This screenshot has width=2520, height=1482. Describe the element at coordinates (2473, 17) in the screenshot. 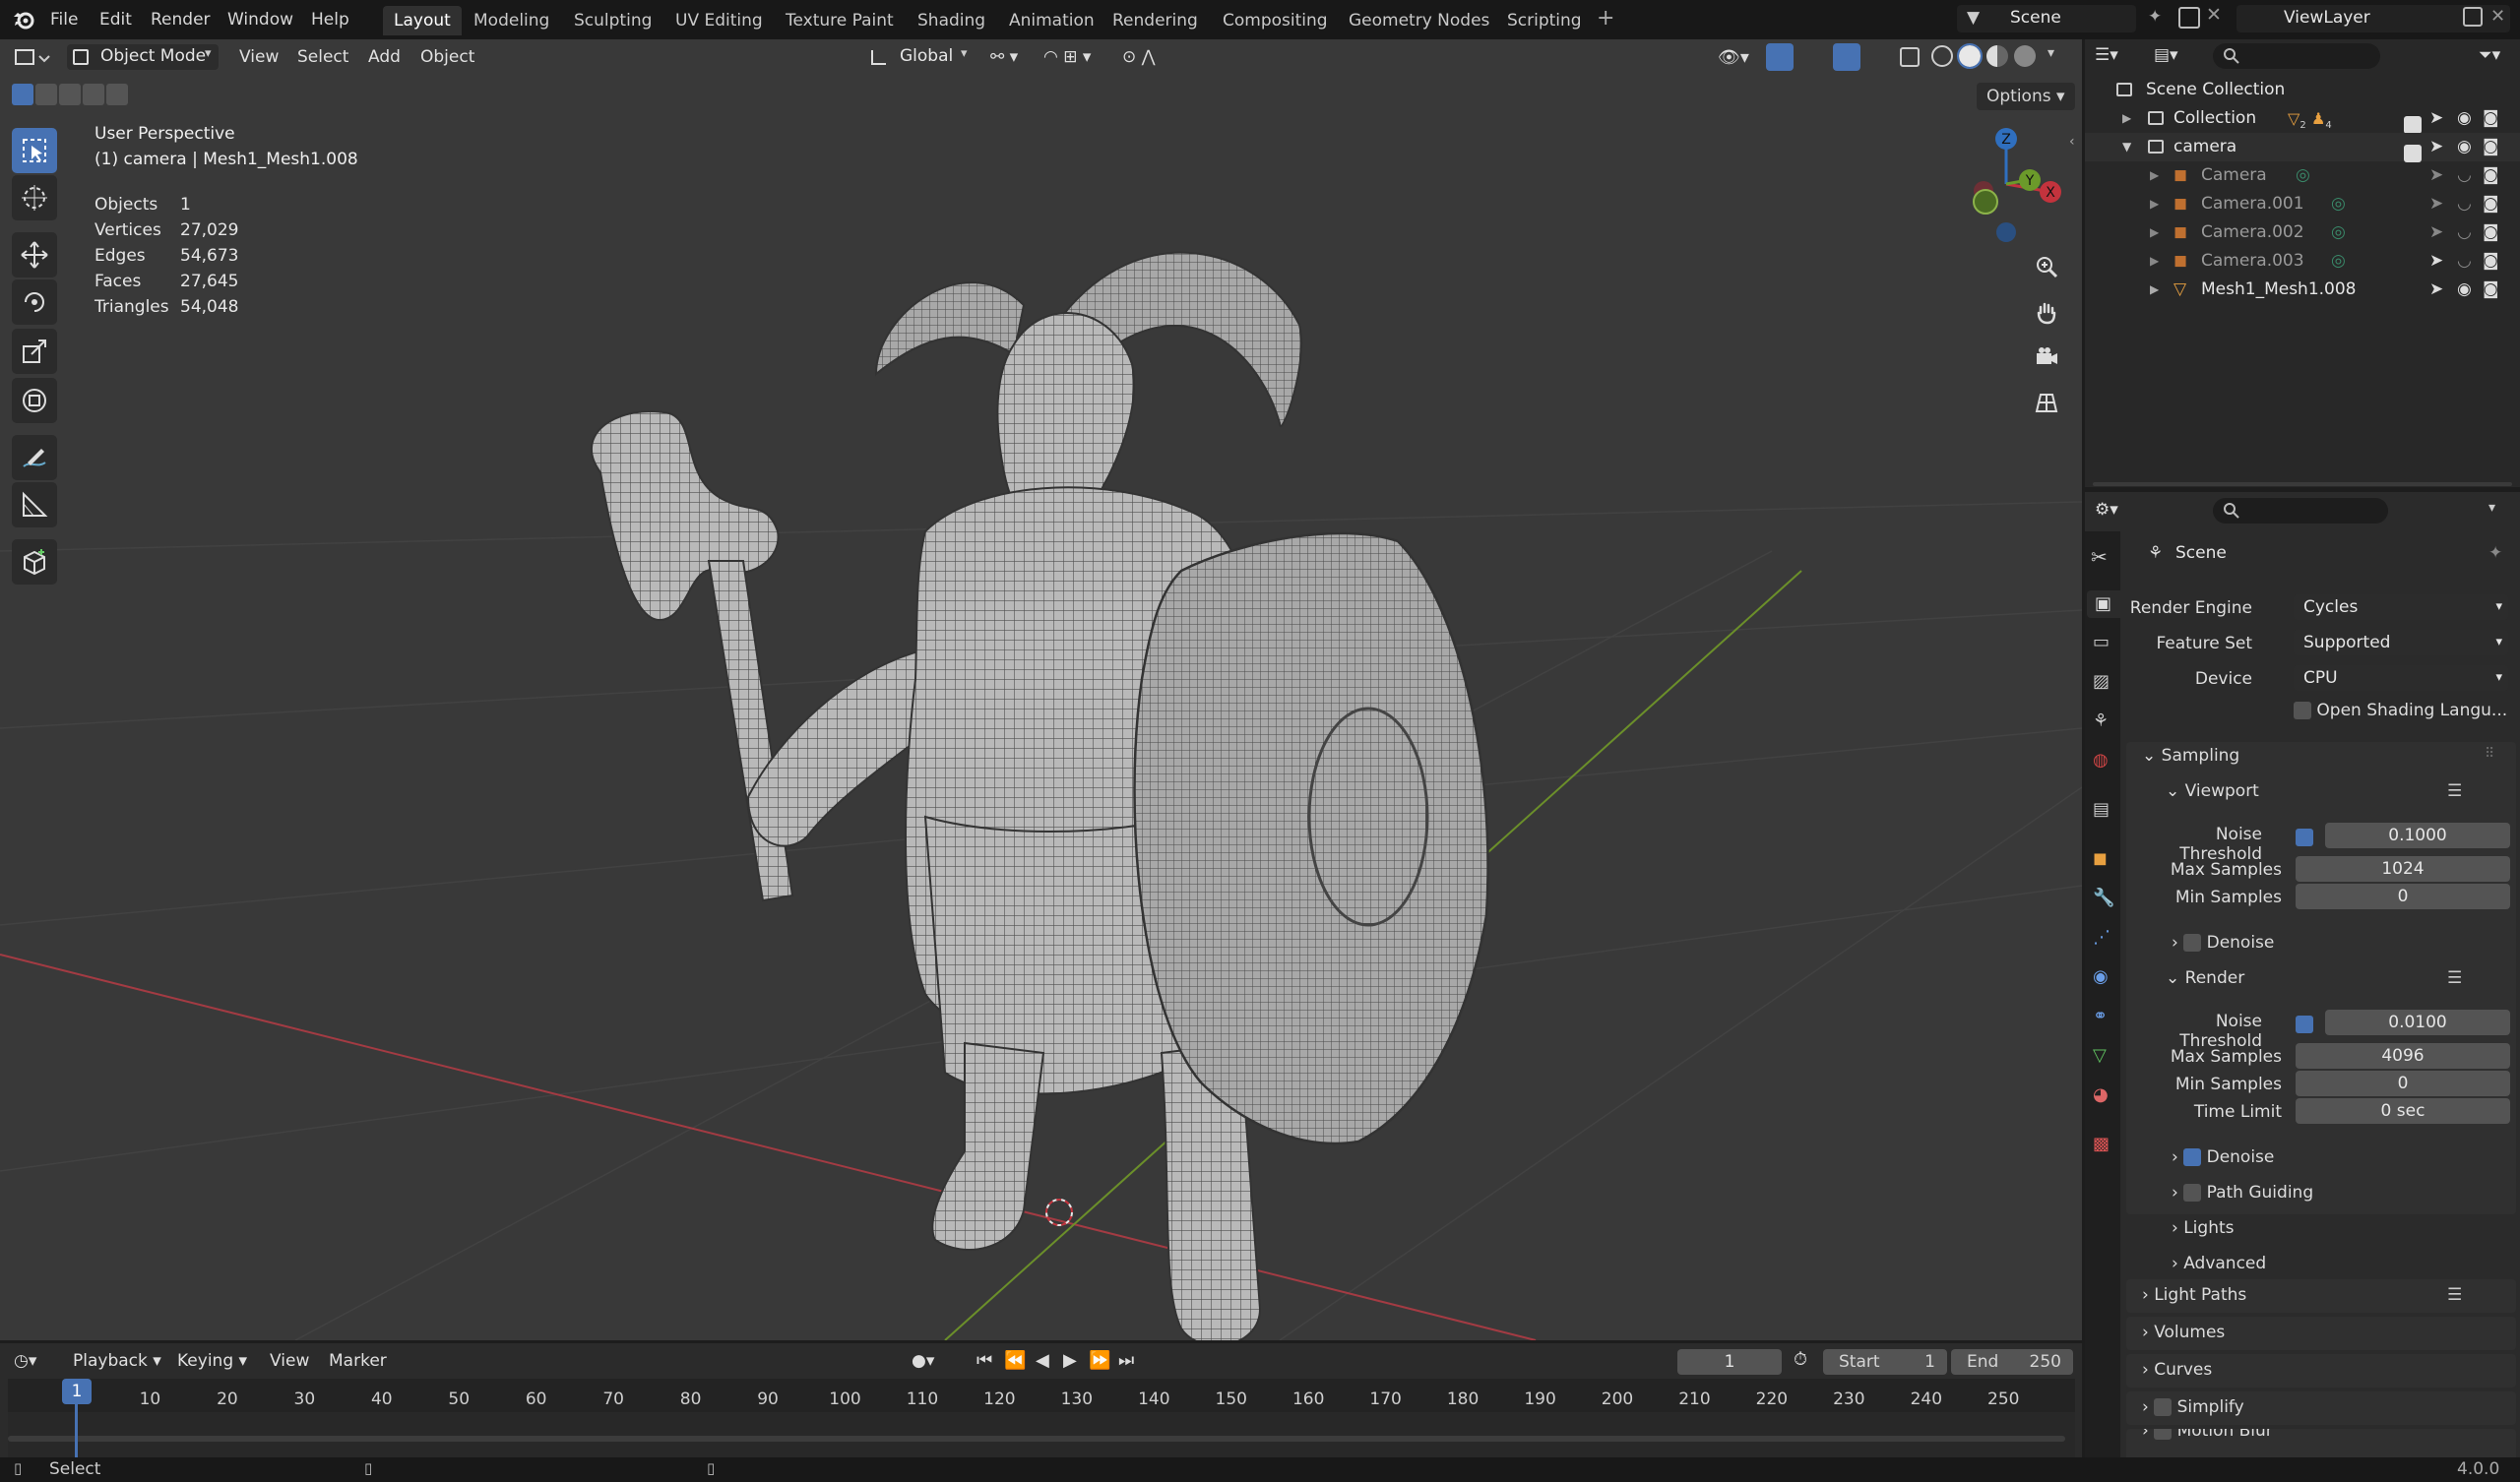

I see `new-viewlayer-icon` at that location.